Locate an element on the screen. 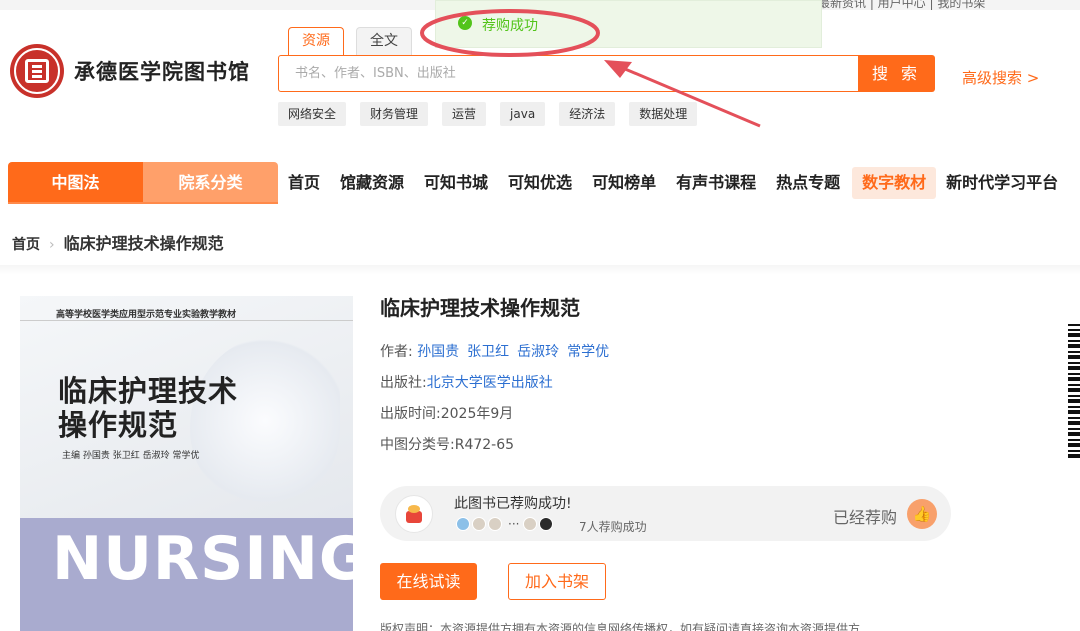 The image size is (1080, 631). book-pubdate: 出版时间:2025年9月 is located at coordinates (447, 414).